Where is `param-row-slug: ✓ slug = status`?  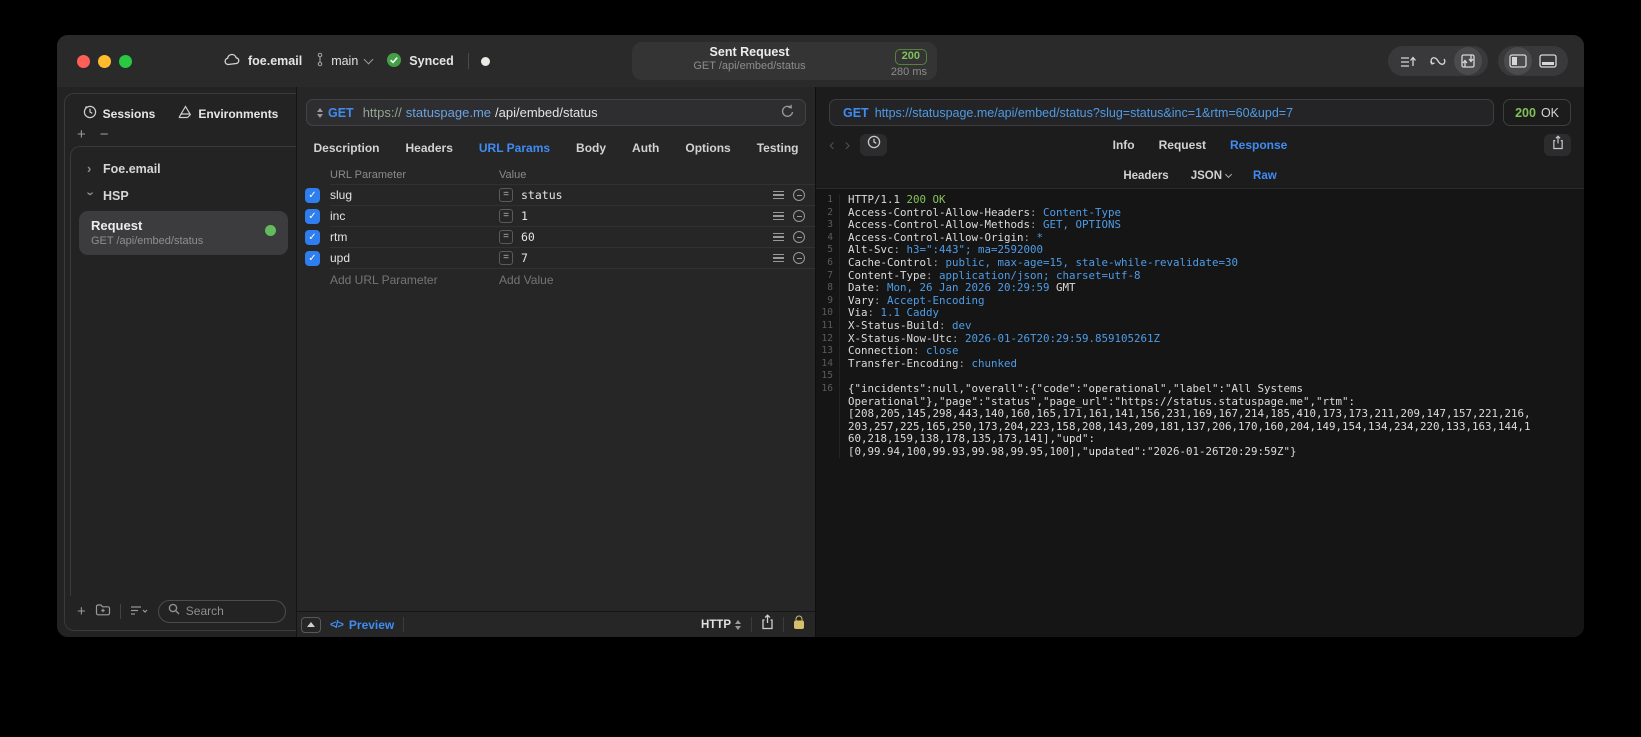 param-row-slug: ✓ slug = status is located at coordinates (560, 195).